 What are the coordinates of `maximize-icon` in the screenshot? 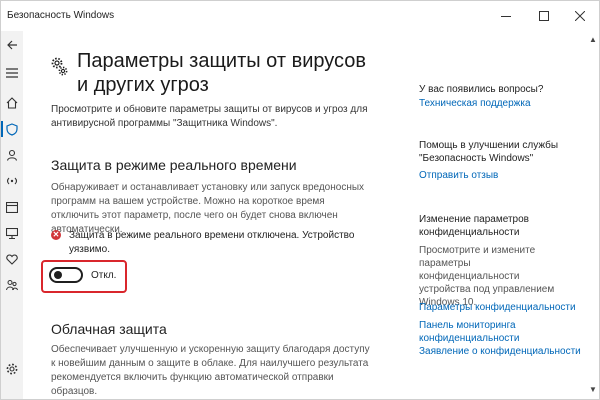 It's located at (544, 16).